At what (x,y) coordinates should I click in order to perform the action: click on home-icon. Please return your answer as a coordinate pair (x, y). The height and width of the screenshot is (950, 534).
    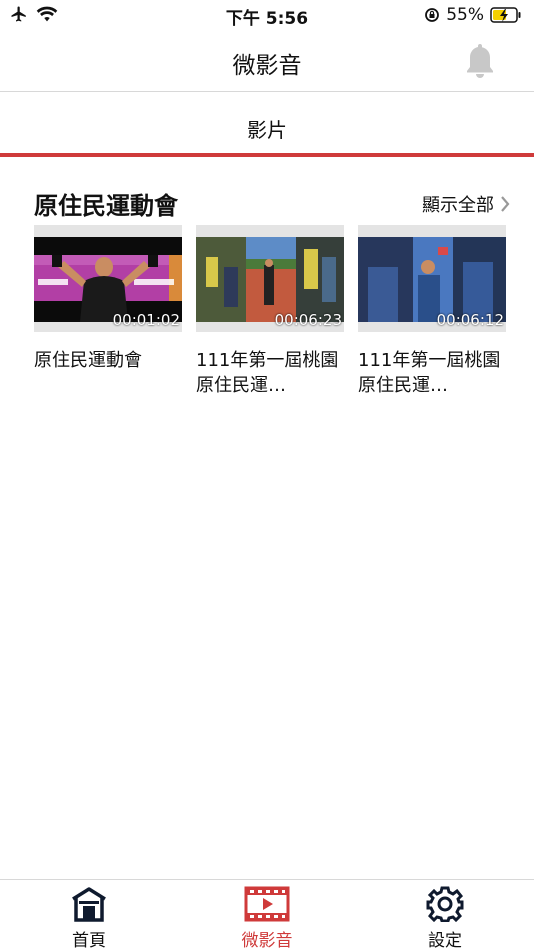
    Looking at the image, I should click on (89, 904).